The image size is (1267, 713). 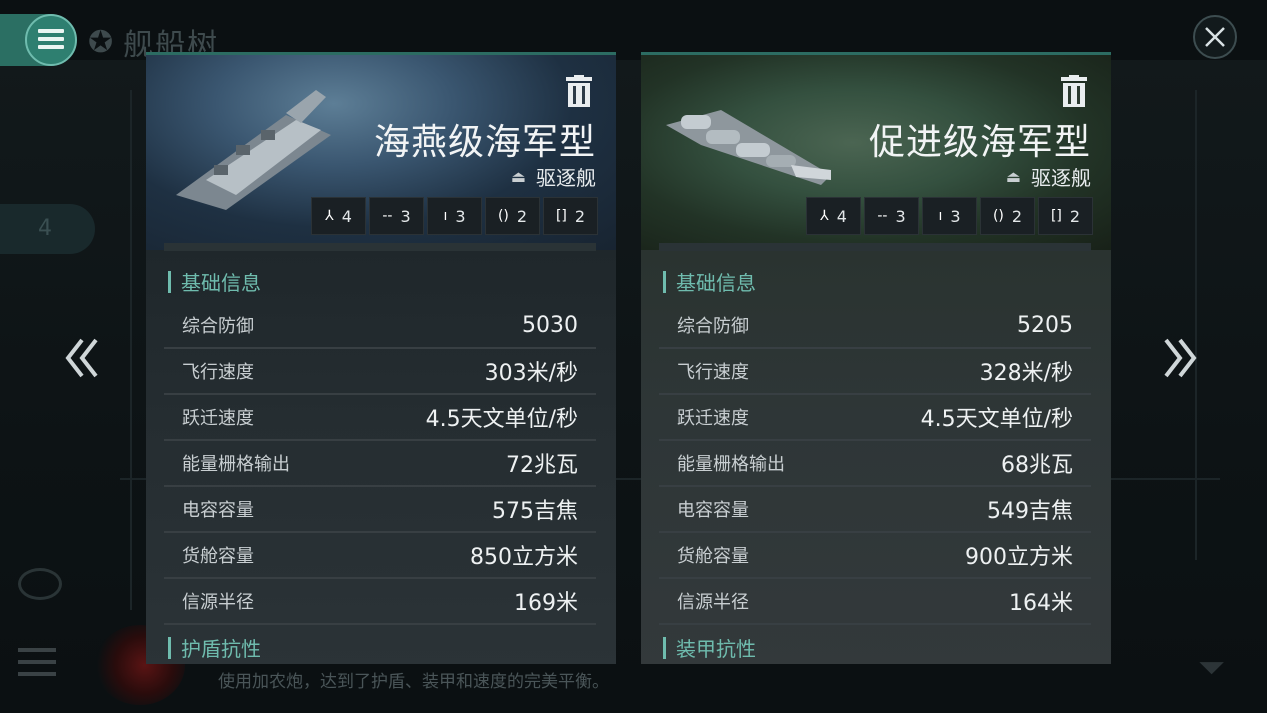 I want to click on slot-subsystem: [] 2, so click(x=570, y=216).